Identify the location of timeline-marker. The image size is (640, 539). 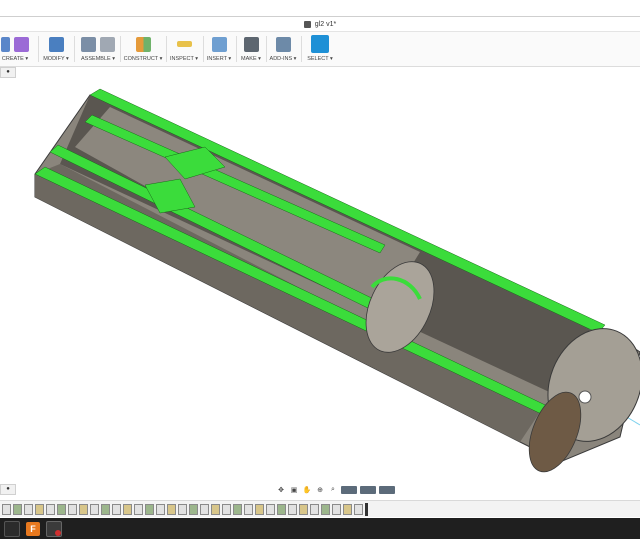
(366, 509).